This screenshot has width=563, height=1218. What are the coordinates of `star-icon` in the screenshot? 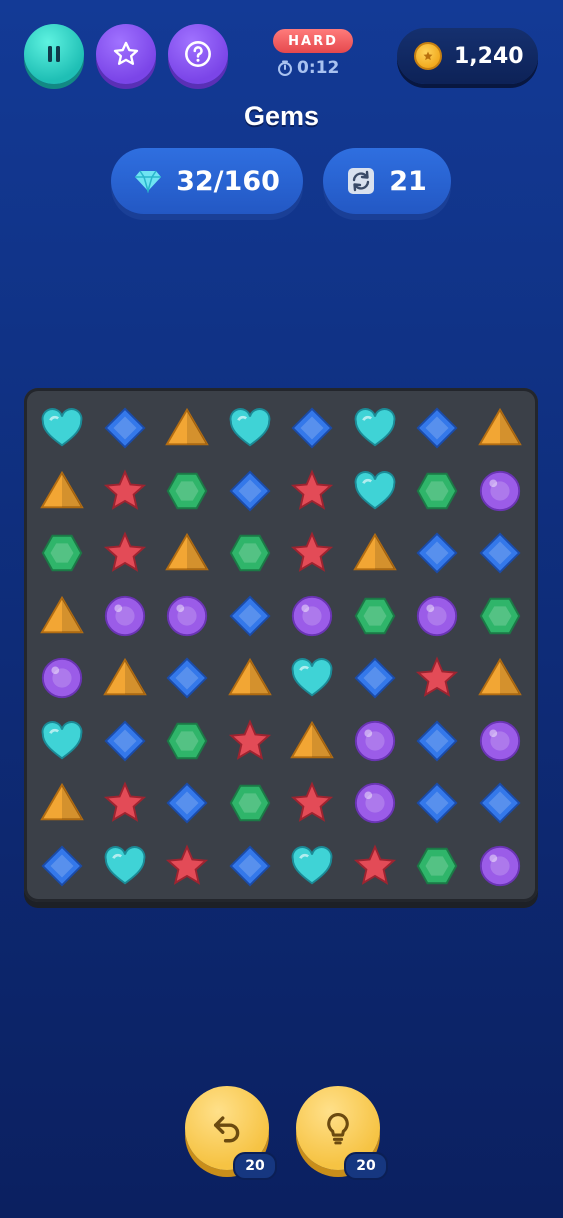 It's located at (126, 53).